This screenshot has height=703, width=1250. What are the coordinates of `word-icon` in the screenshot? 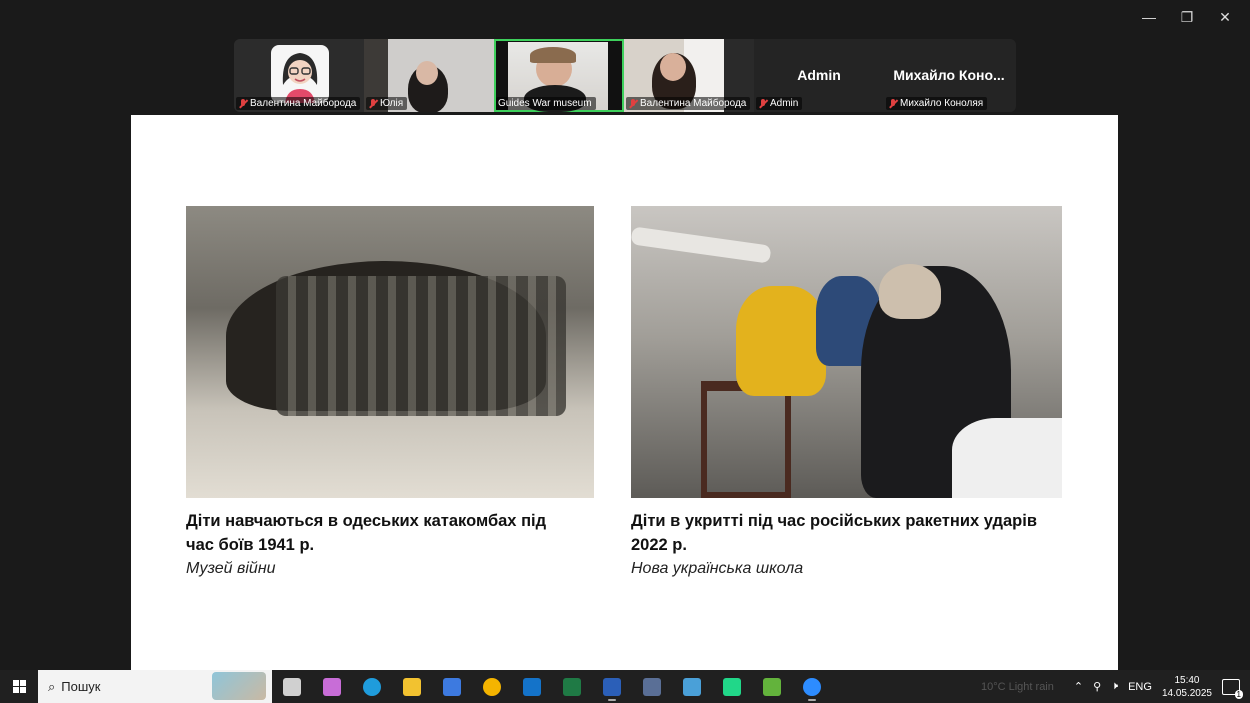 It's located at (612, 686).